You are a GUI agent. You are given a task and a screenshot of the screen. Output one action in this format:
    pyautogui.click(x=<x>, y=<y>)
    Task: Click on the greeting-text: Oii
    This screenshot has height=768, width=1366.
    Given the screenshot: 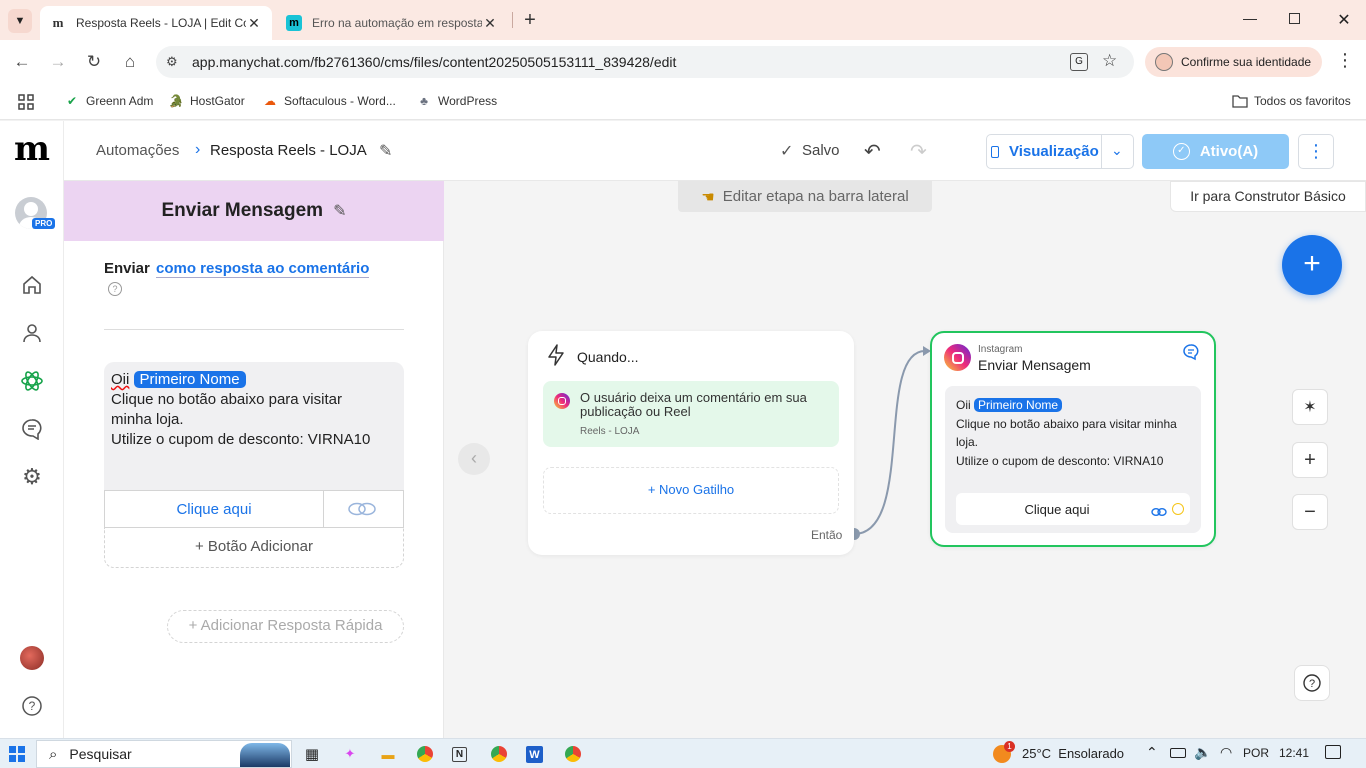 What is the action you would take?
    pyautogui.click(x=963, y=405)
    